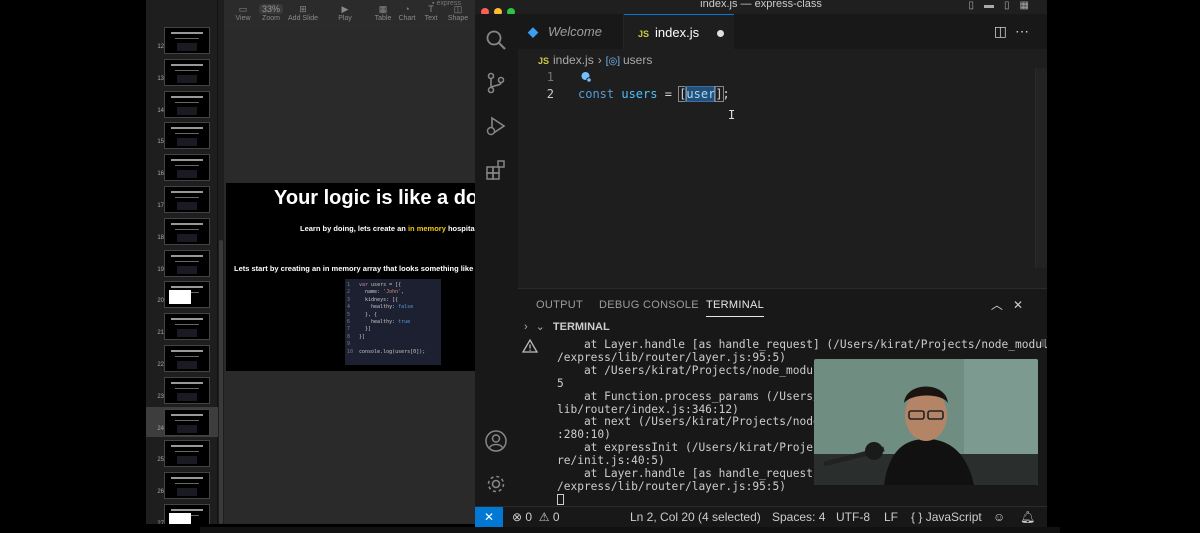 Image resolution: width=1200 pixels, height=533 pixels. Describe the element at coordinates (496, 40) in the screenshot. I see `search-icon` at that location.